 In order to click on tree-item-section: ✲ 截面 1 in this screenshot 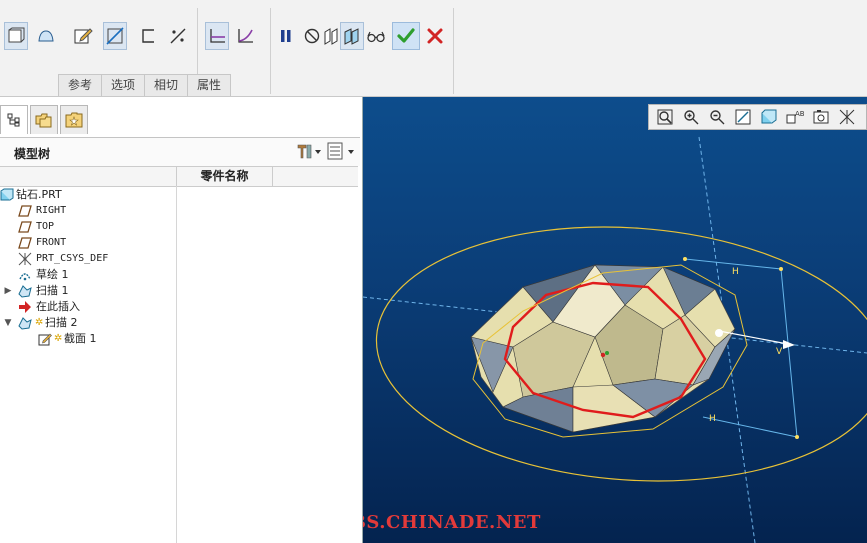, I will do `click(88, 339)`.